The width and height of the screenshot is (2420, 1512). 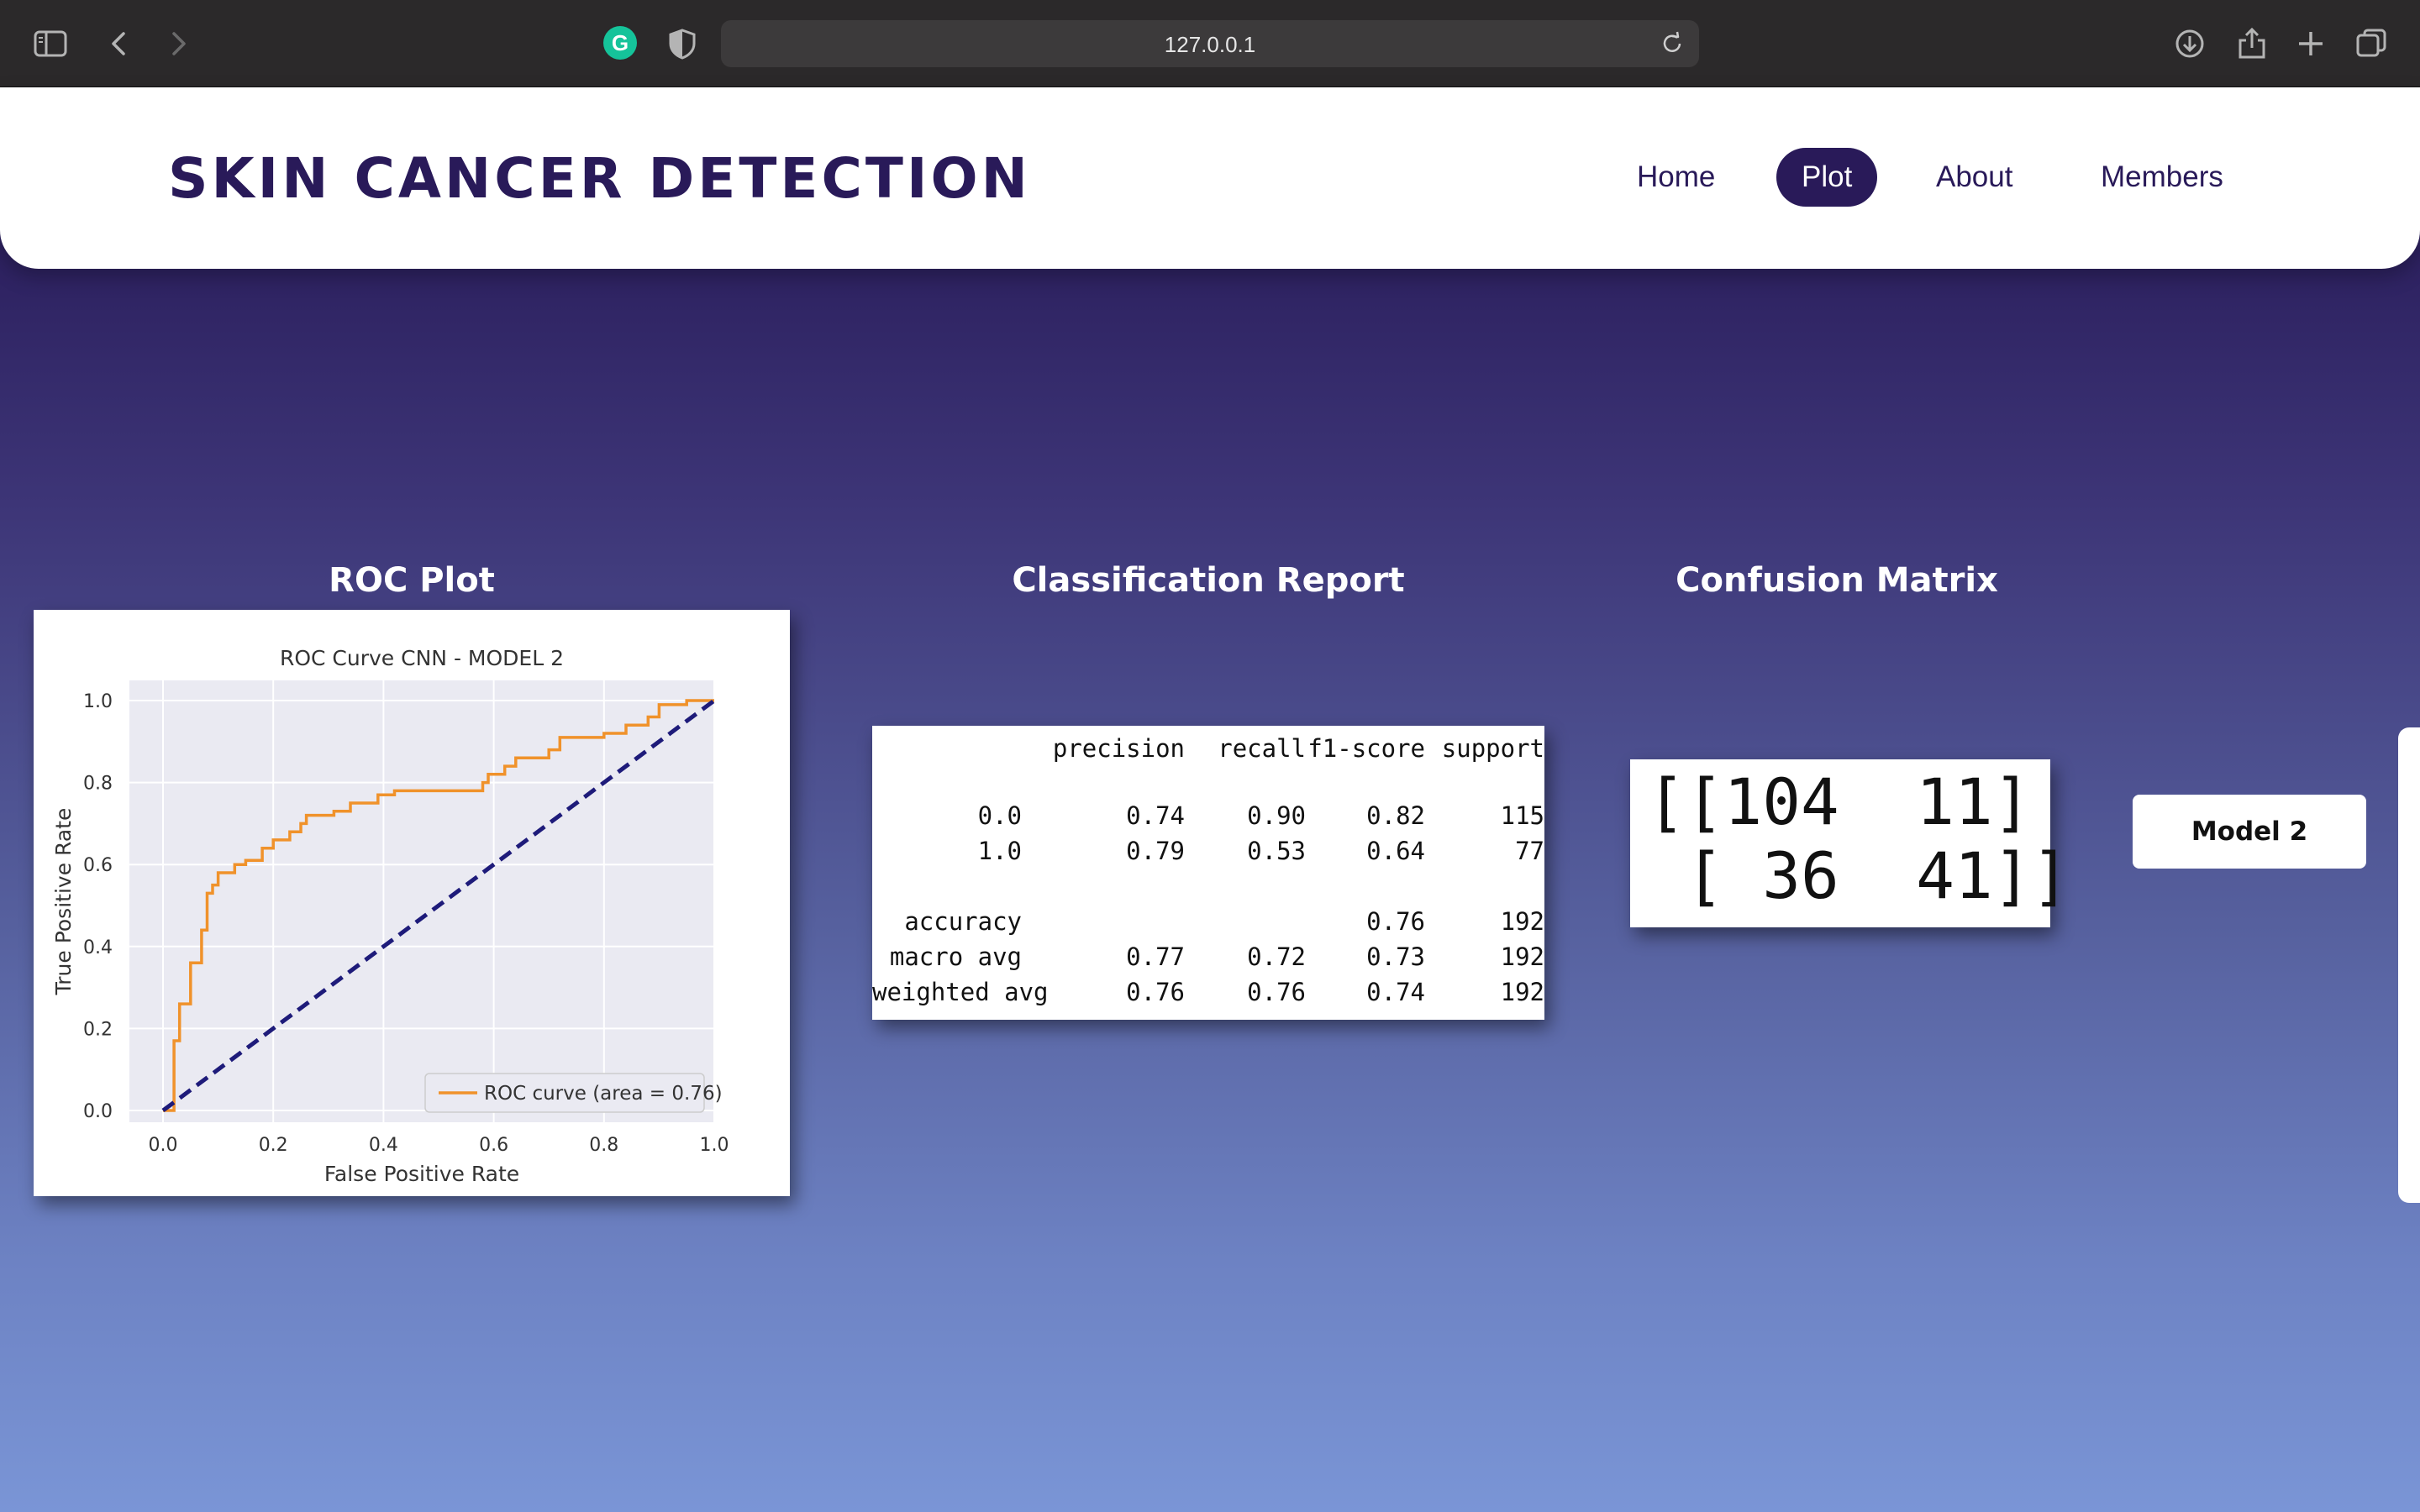 What do you see at coordinates (999, 815) in the screenshot?
I see `report-row-label: 0.0` at bounding box center [999, 815].